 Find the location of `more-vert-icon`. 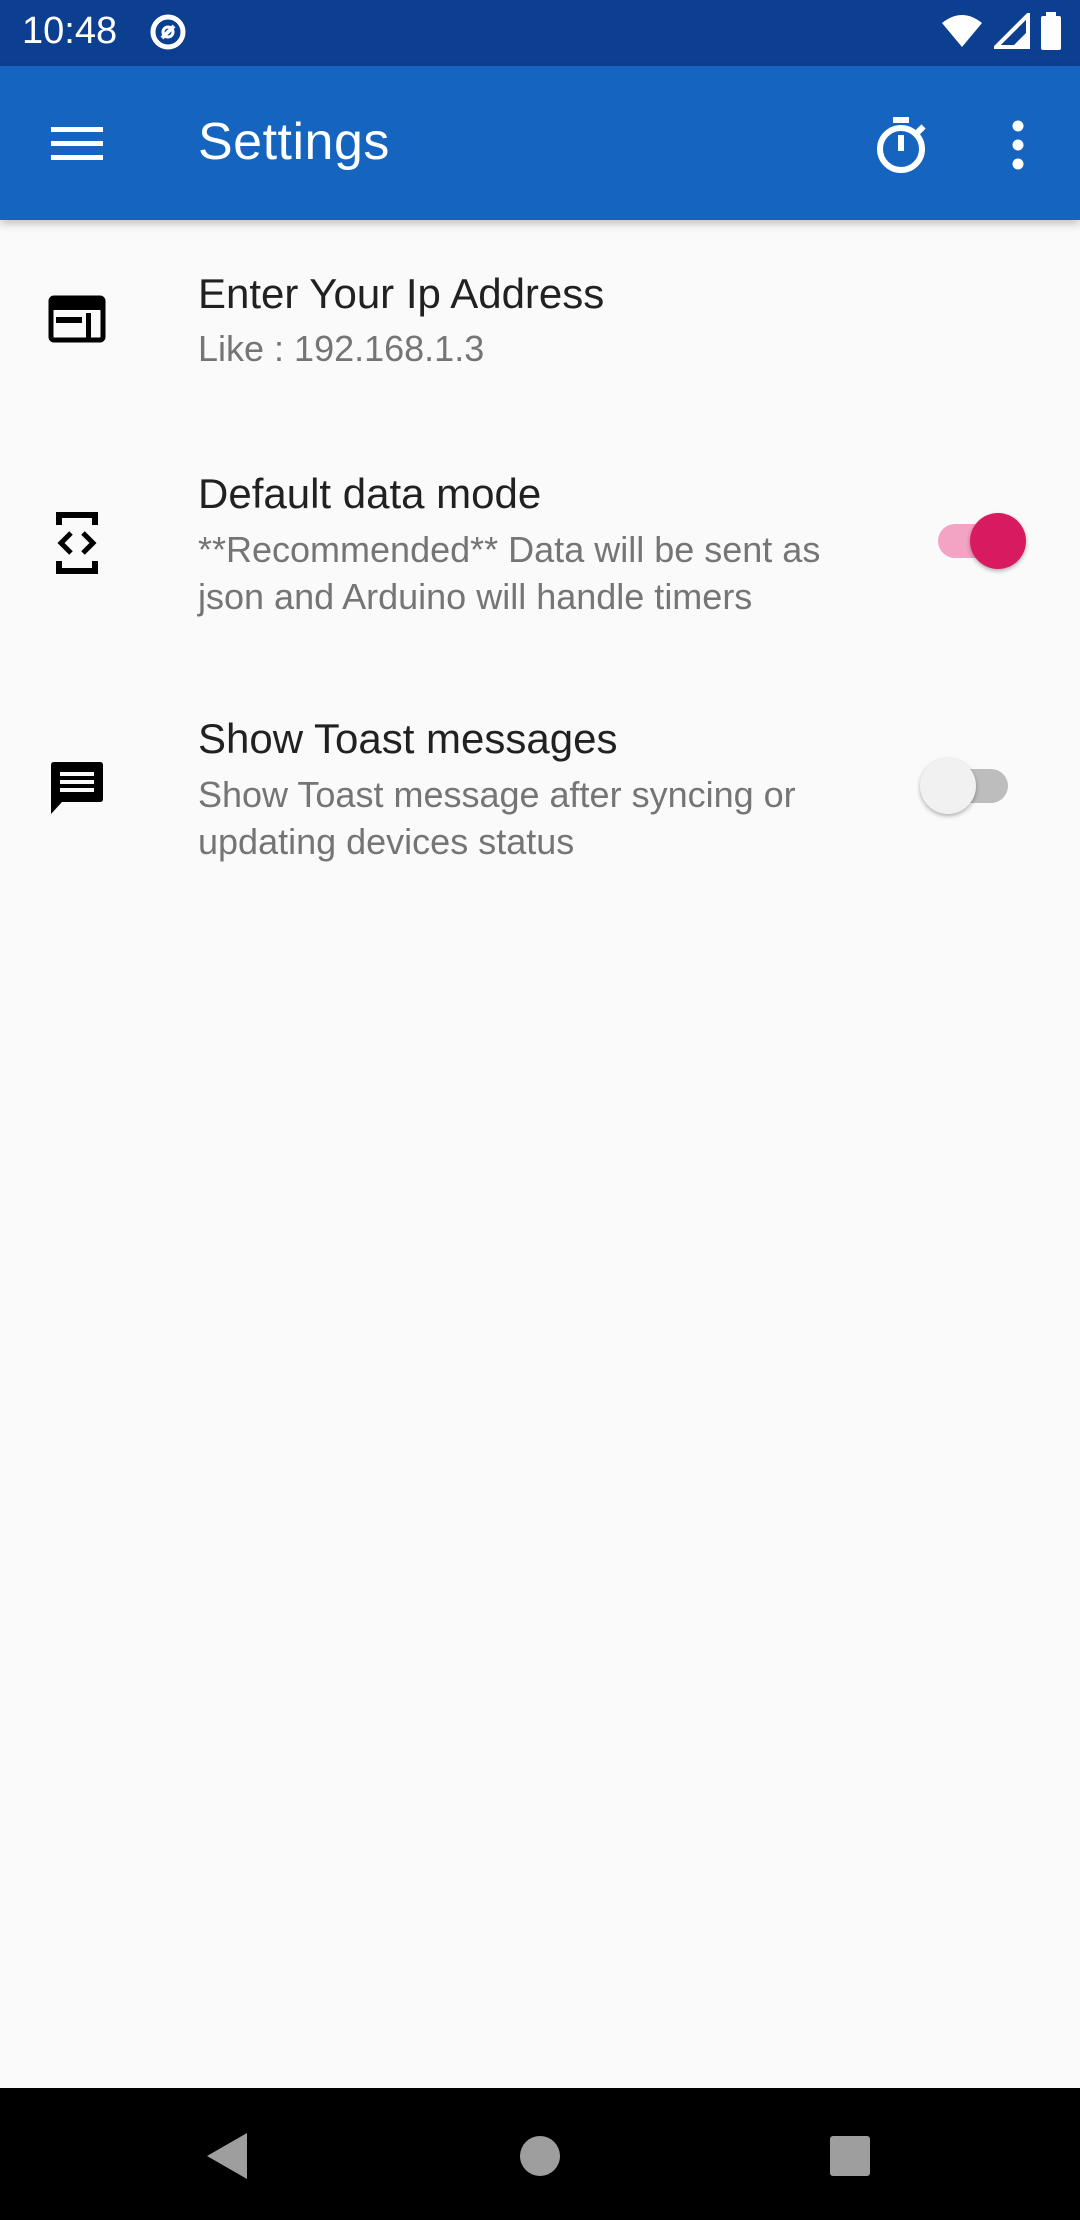

more-vert-icon is located at coordinates (1018, 145).